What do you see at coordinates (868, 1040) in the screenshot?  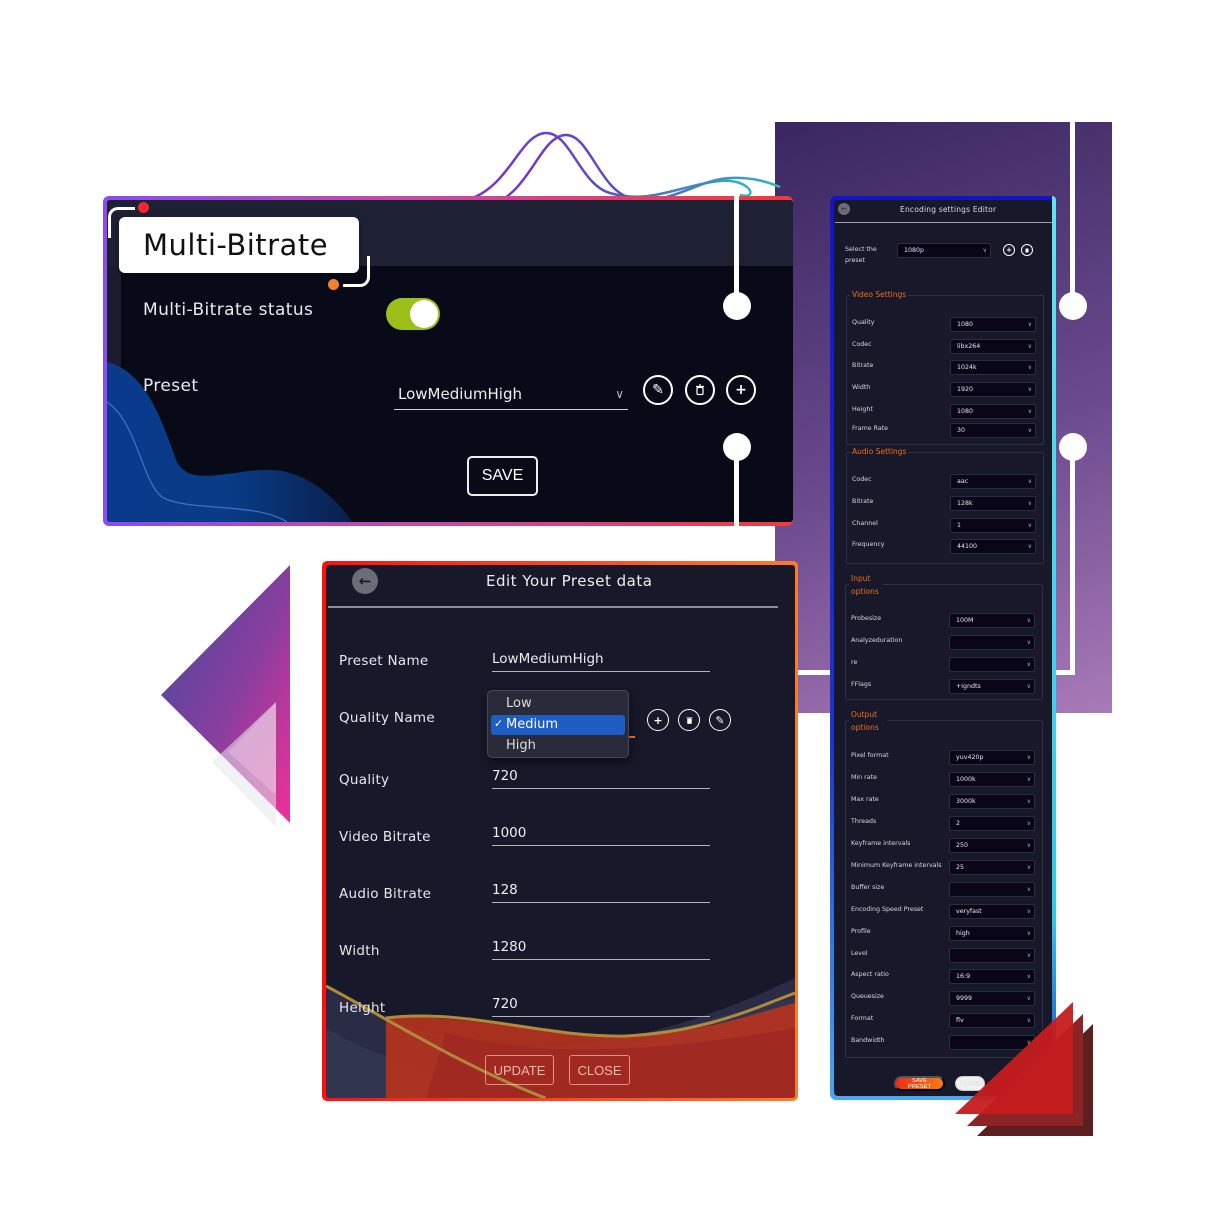 I see `bandwidth-label: Bandwidth` at bounding box center [868, 1040].